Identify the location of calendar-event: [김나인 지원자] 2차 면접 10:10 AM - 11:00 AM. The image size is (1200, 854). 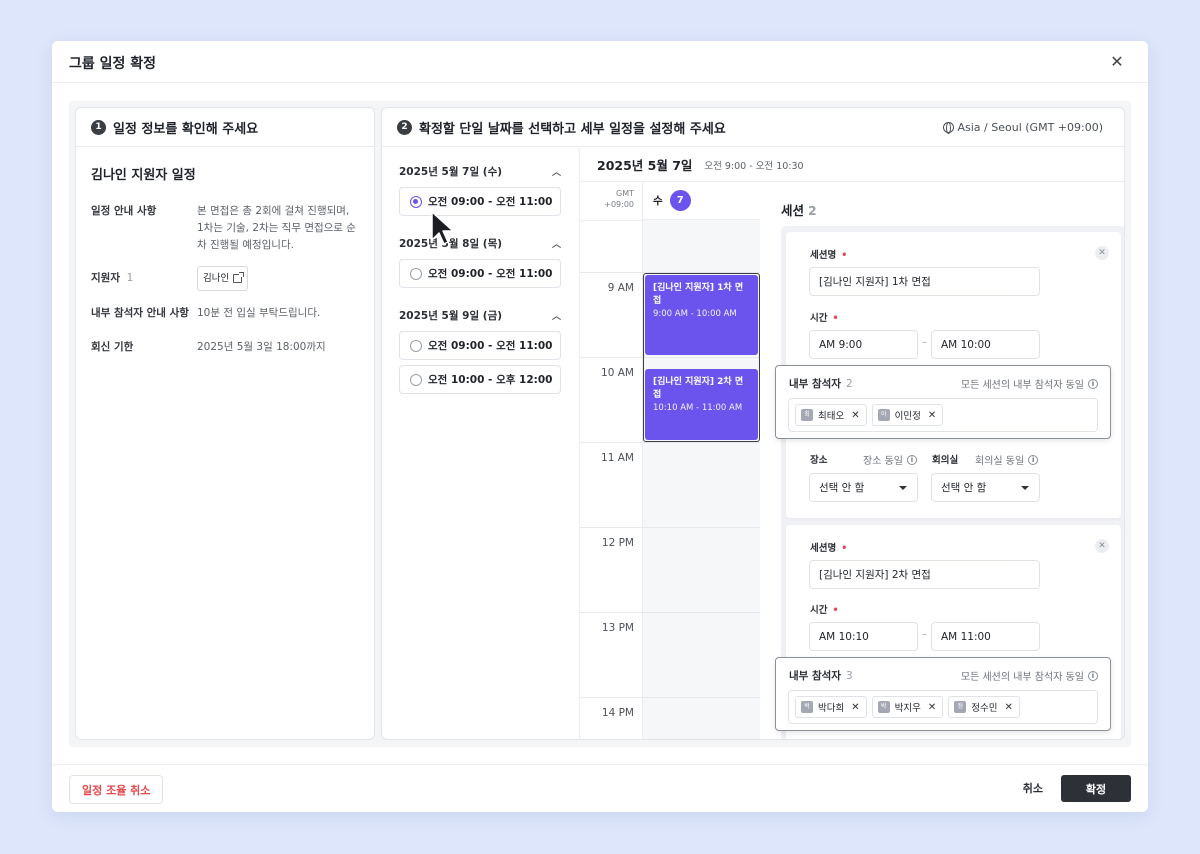
(701, 404).